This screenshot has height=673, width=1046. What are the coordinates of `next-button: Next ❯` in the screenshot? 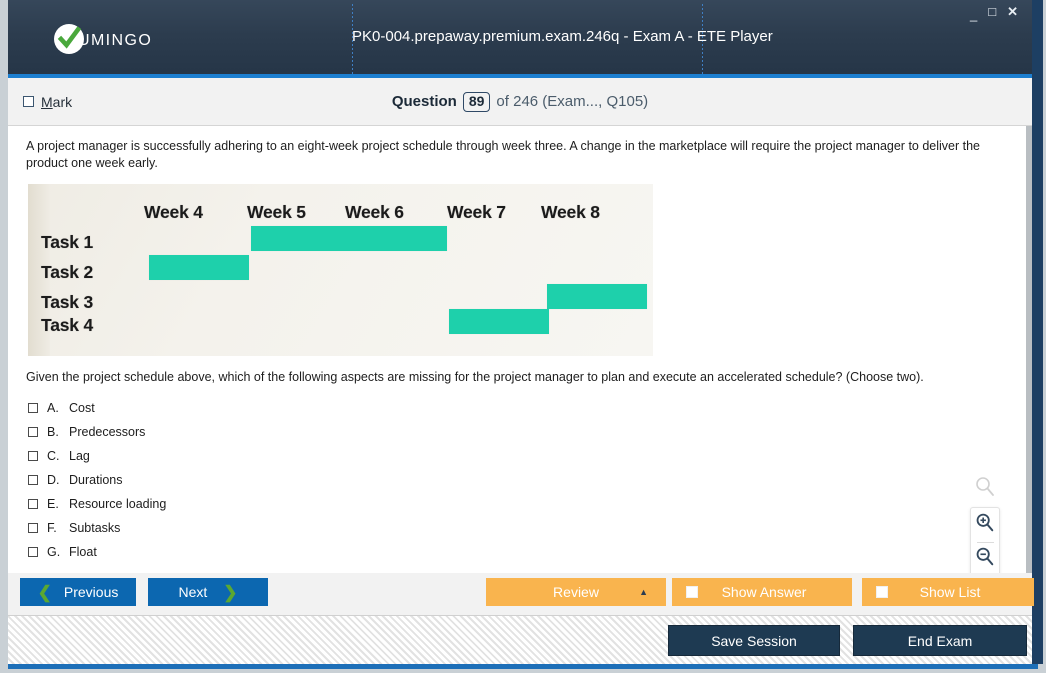 It's located at (208, 592).